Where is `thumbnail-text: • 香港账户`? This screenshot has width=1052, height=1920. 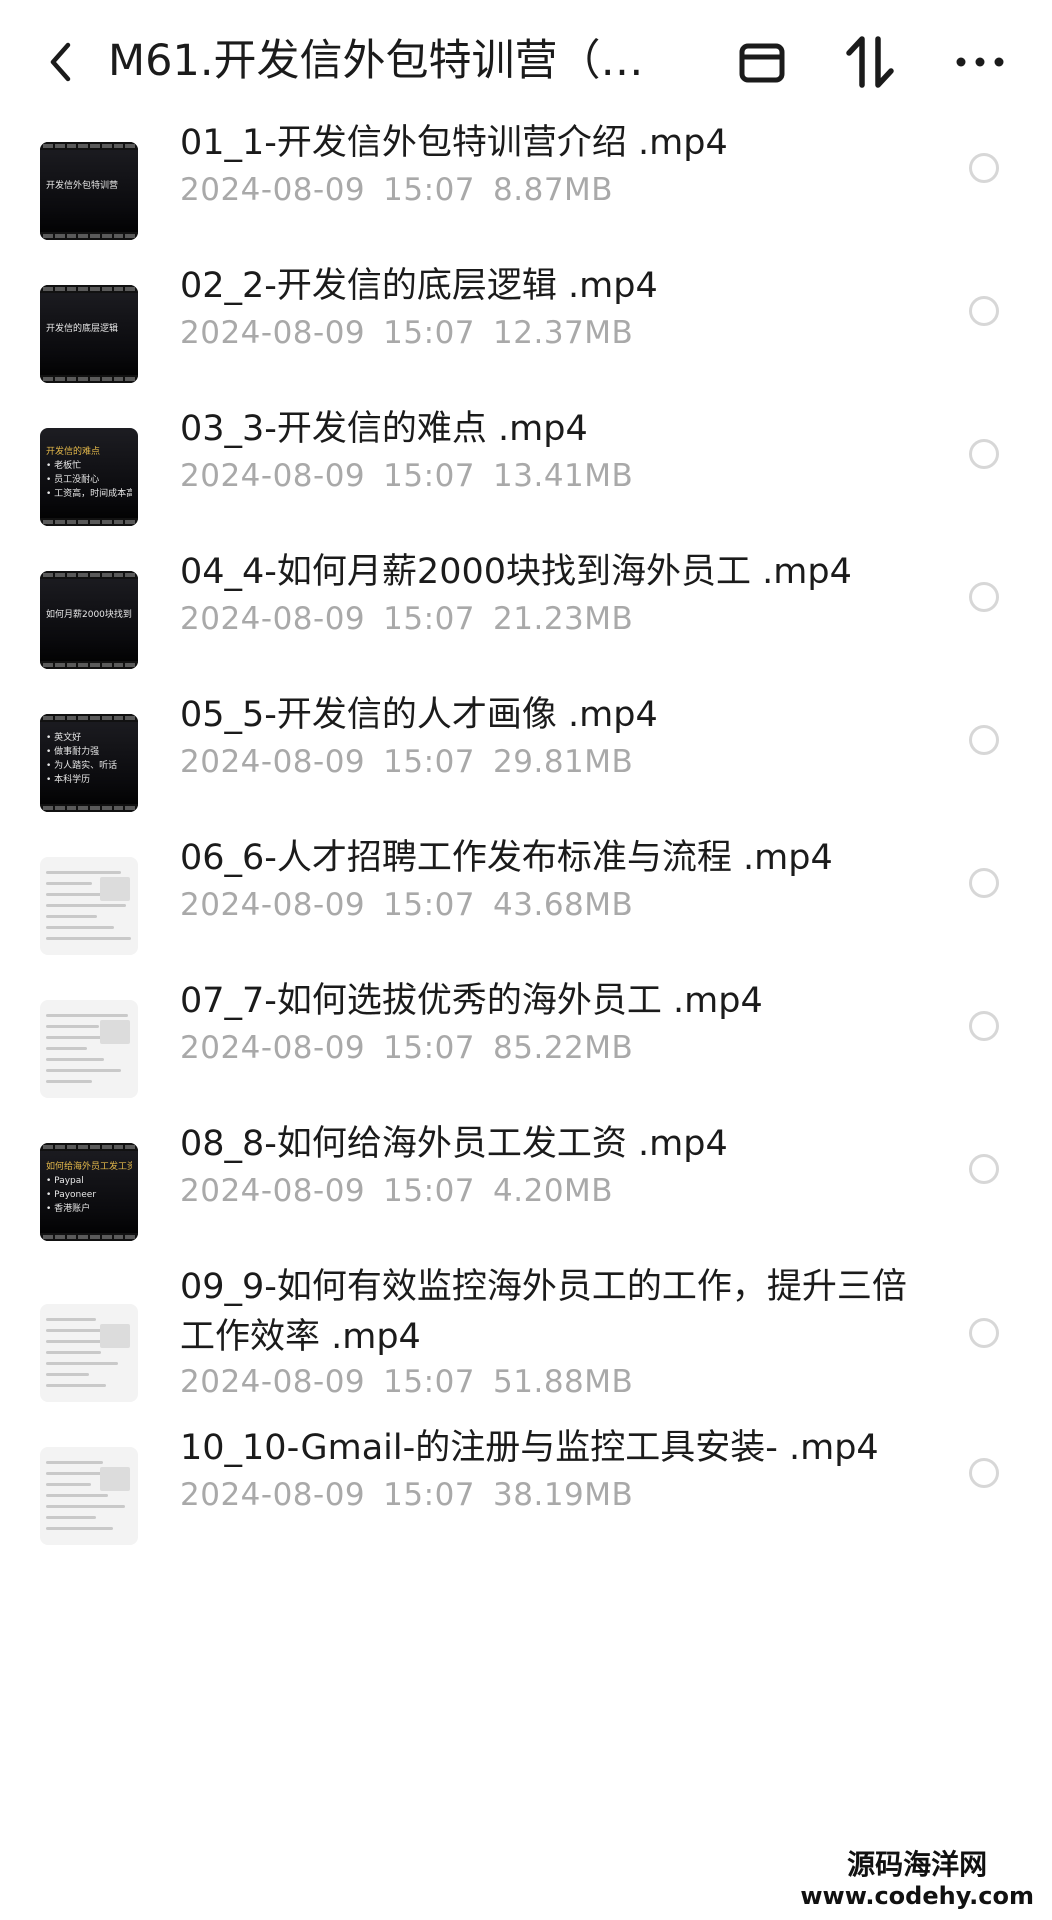 thumbnail-text: • 香港账户 is located at coordinates (68, 1209).